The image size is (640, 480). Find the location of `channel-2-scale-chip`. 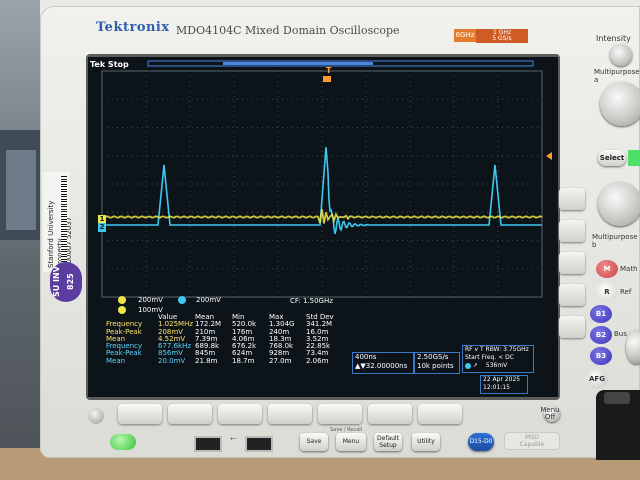

channel-2-scale-chip is located at coordinates (182, 300).